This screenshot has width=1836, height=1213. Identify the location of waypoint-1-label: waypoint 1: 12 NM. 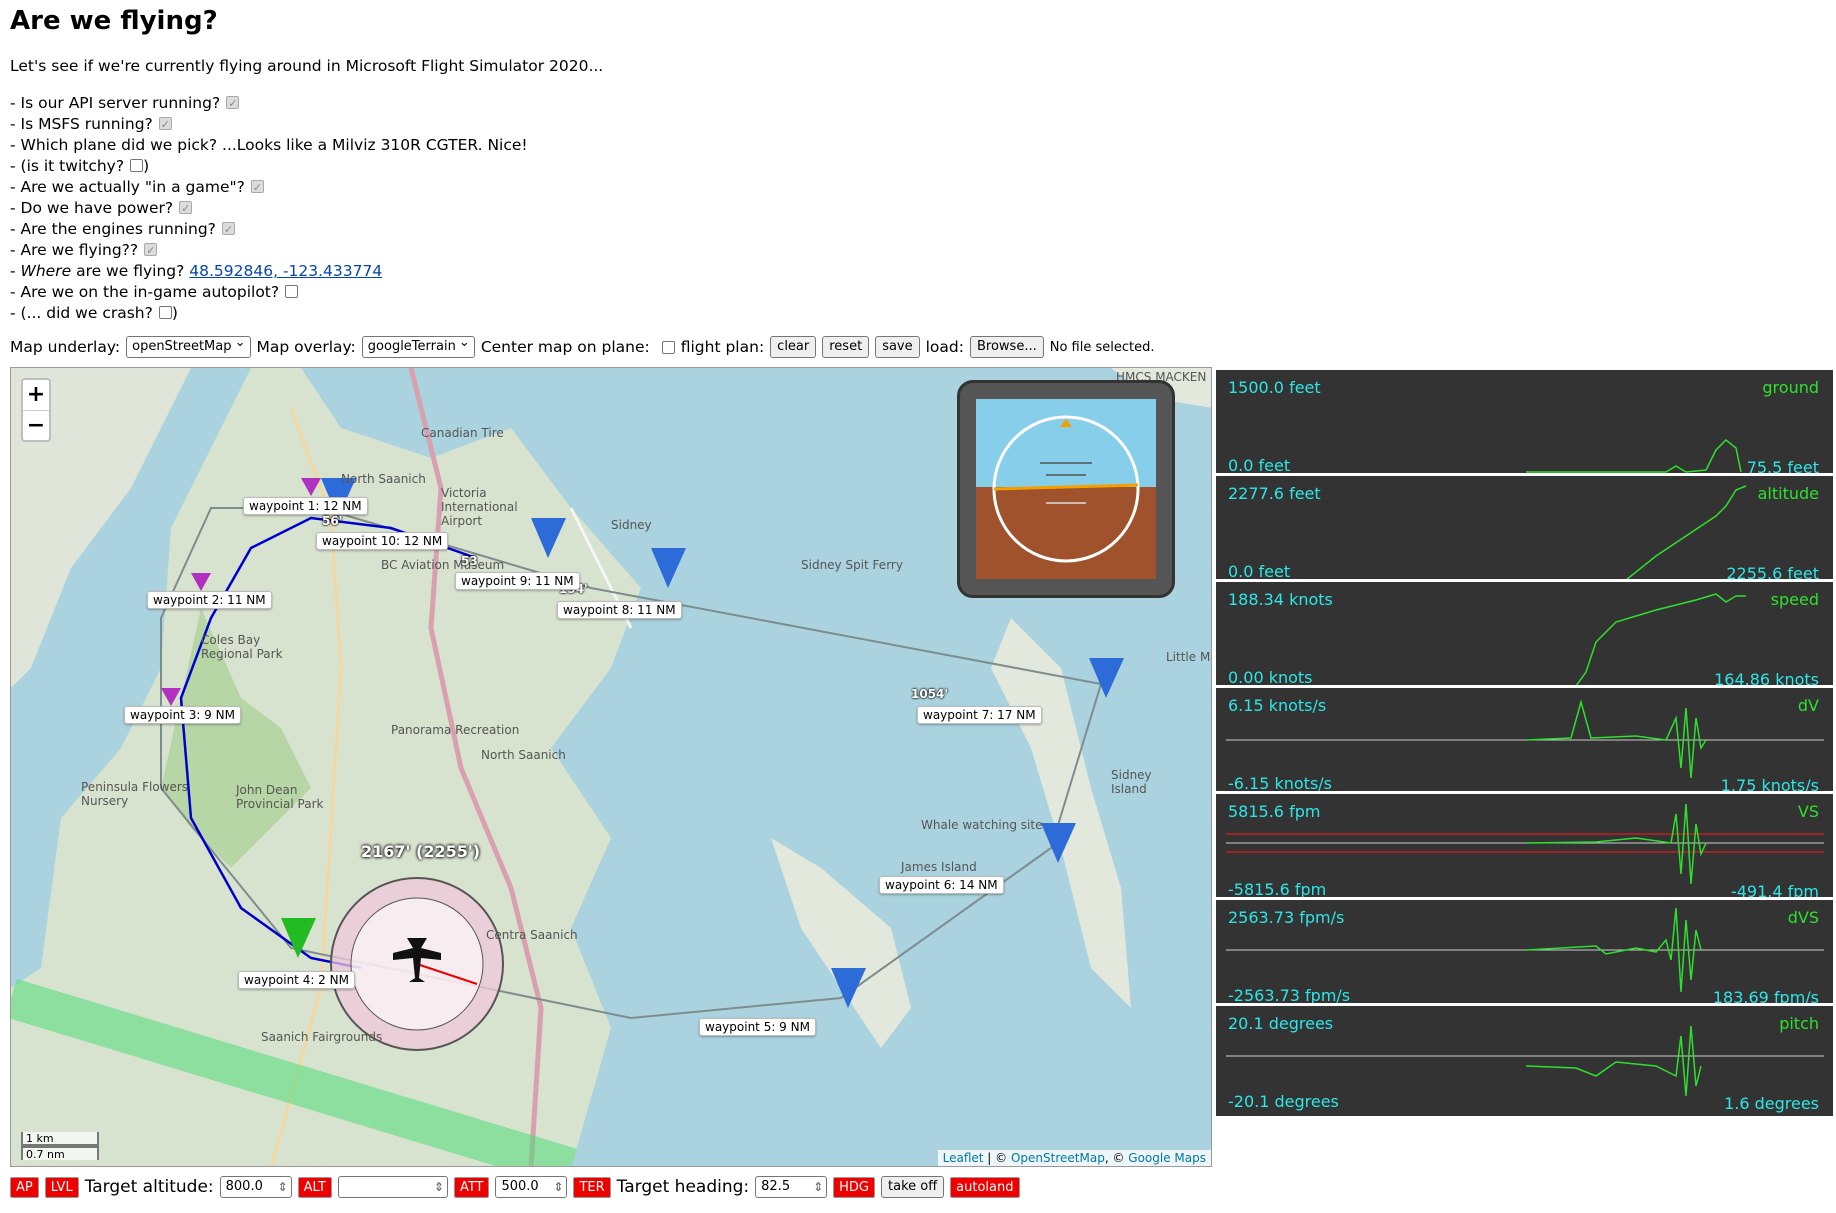
(305, 506).